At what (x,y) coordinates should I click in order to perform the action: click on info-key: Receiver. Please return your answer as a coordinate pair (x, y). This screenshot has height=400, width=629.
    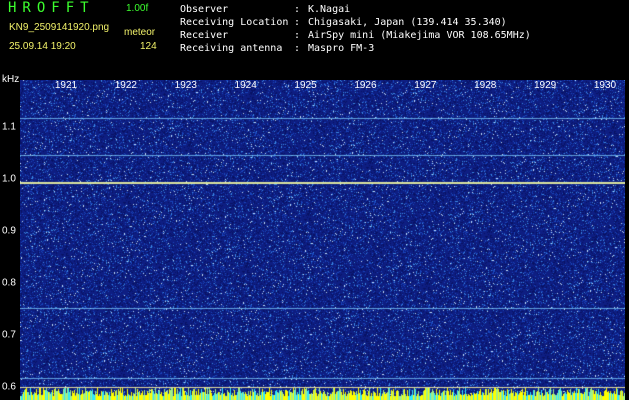
    Looking at the image, I should click on (204, 35).